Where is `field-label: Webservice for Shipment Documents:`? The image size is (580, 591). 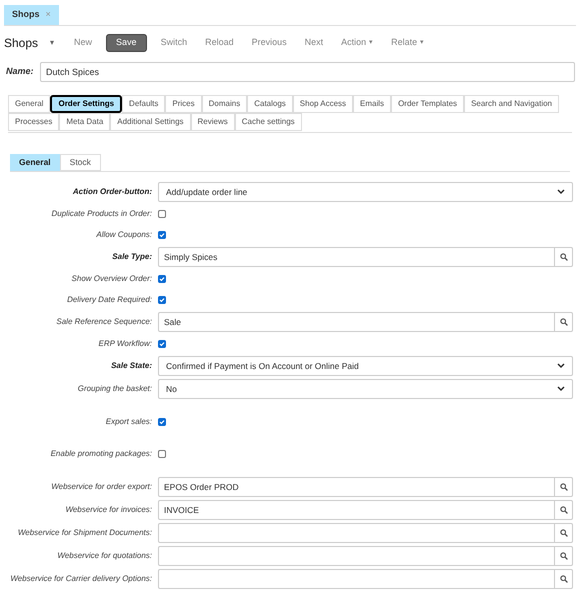 field-label: Webservice for Shipment Documents: is located at coordinates (84, 533).